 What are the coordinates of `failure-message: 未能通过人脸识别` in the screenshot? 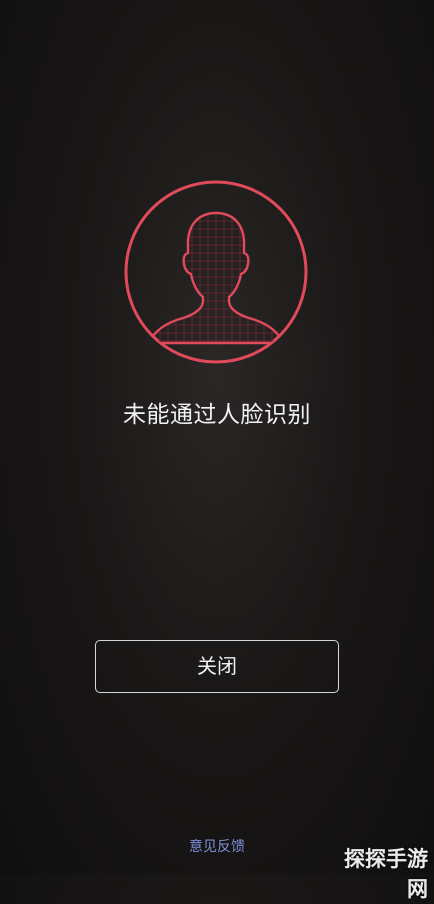 It's located at (217, 415).